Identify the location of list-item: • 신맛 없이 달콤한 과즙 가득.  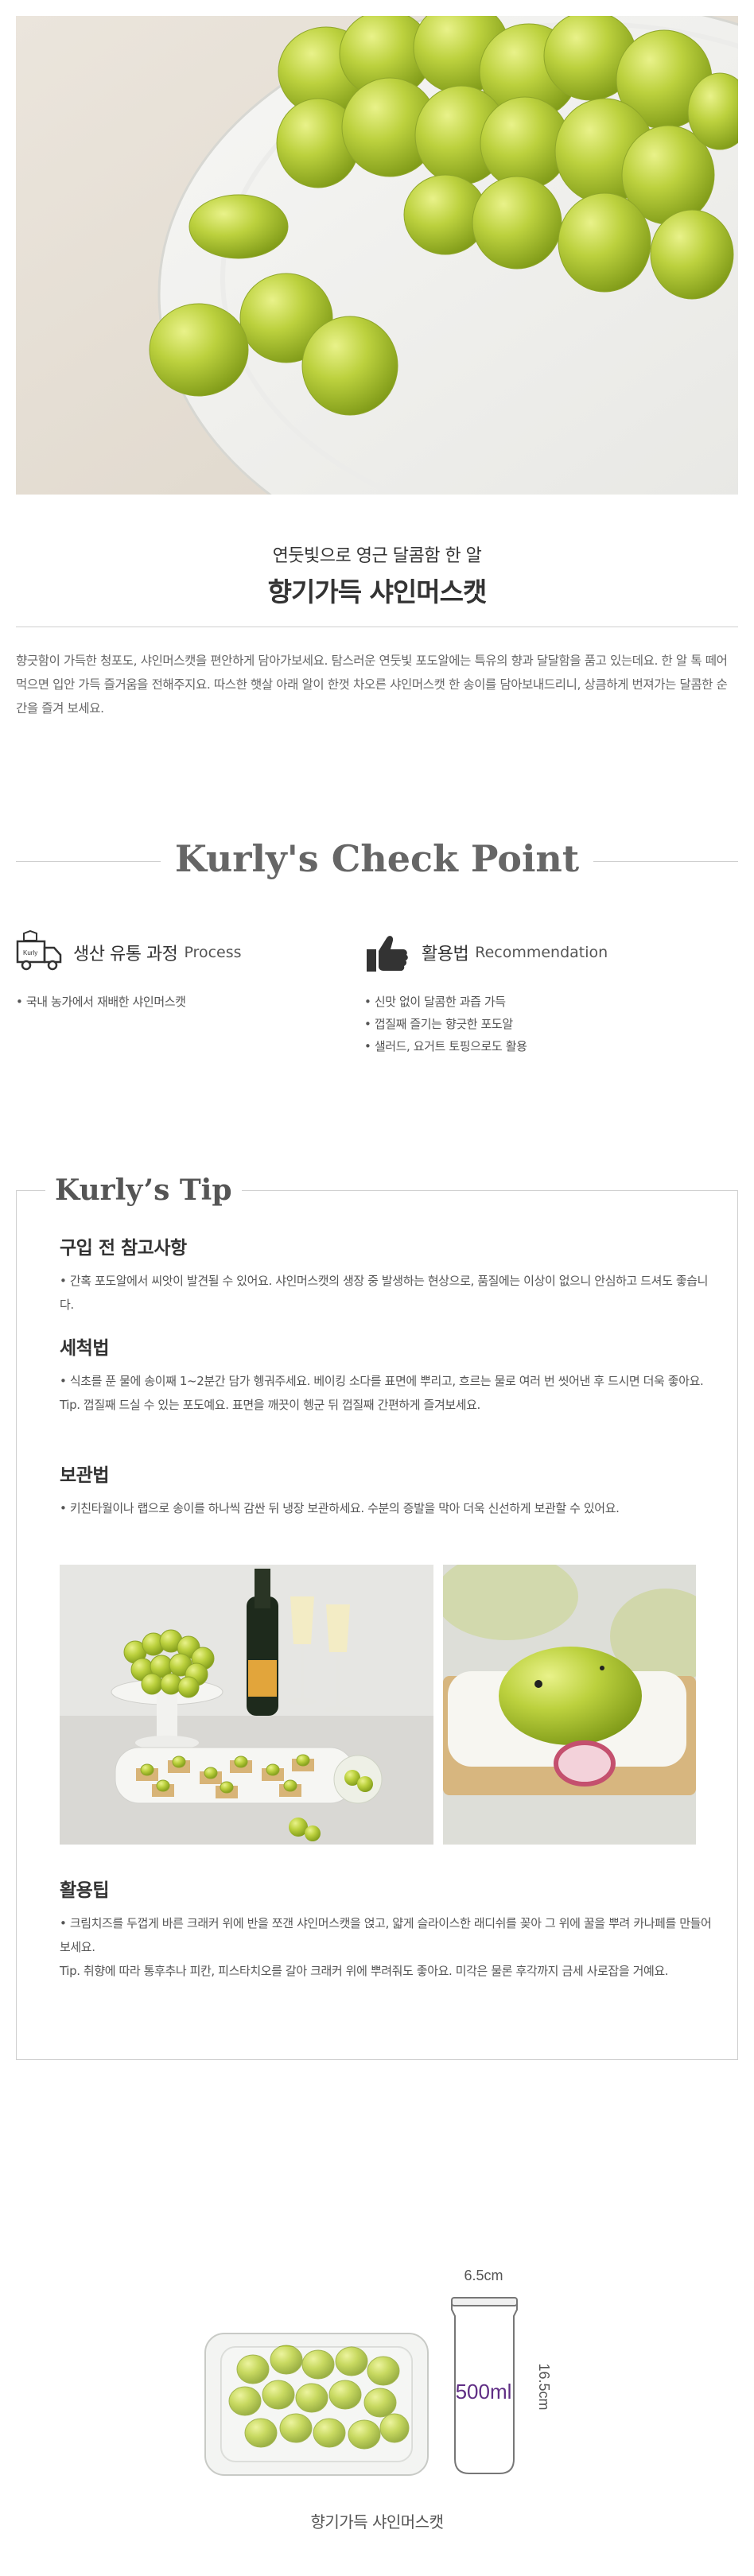
(435, 1002).